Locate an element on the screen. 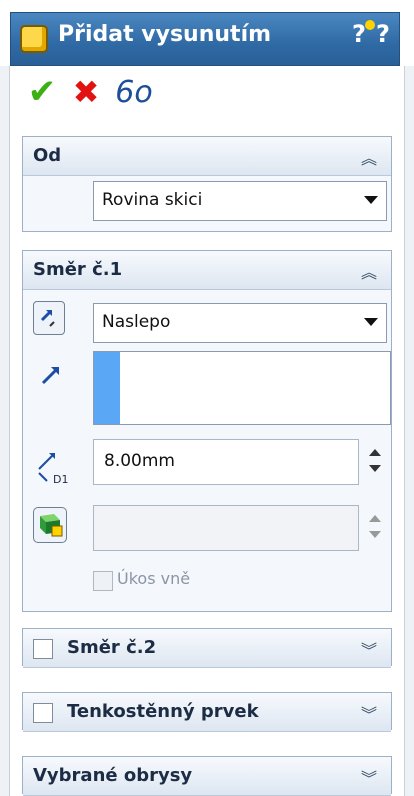  help-icon: ? is located at coordinates (359, 34).